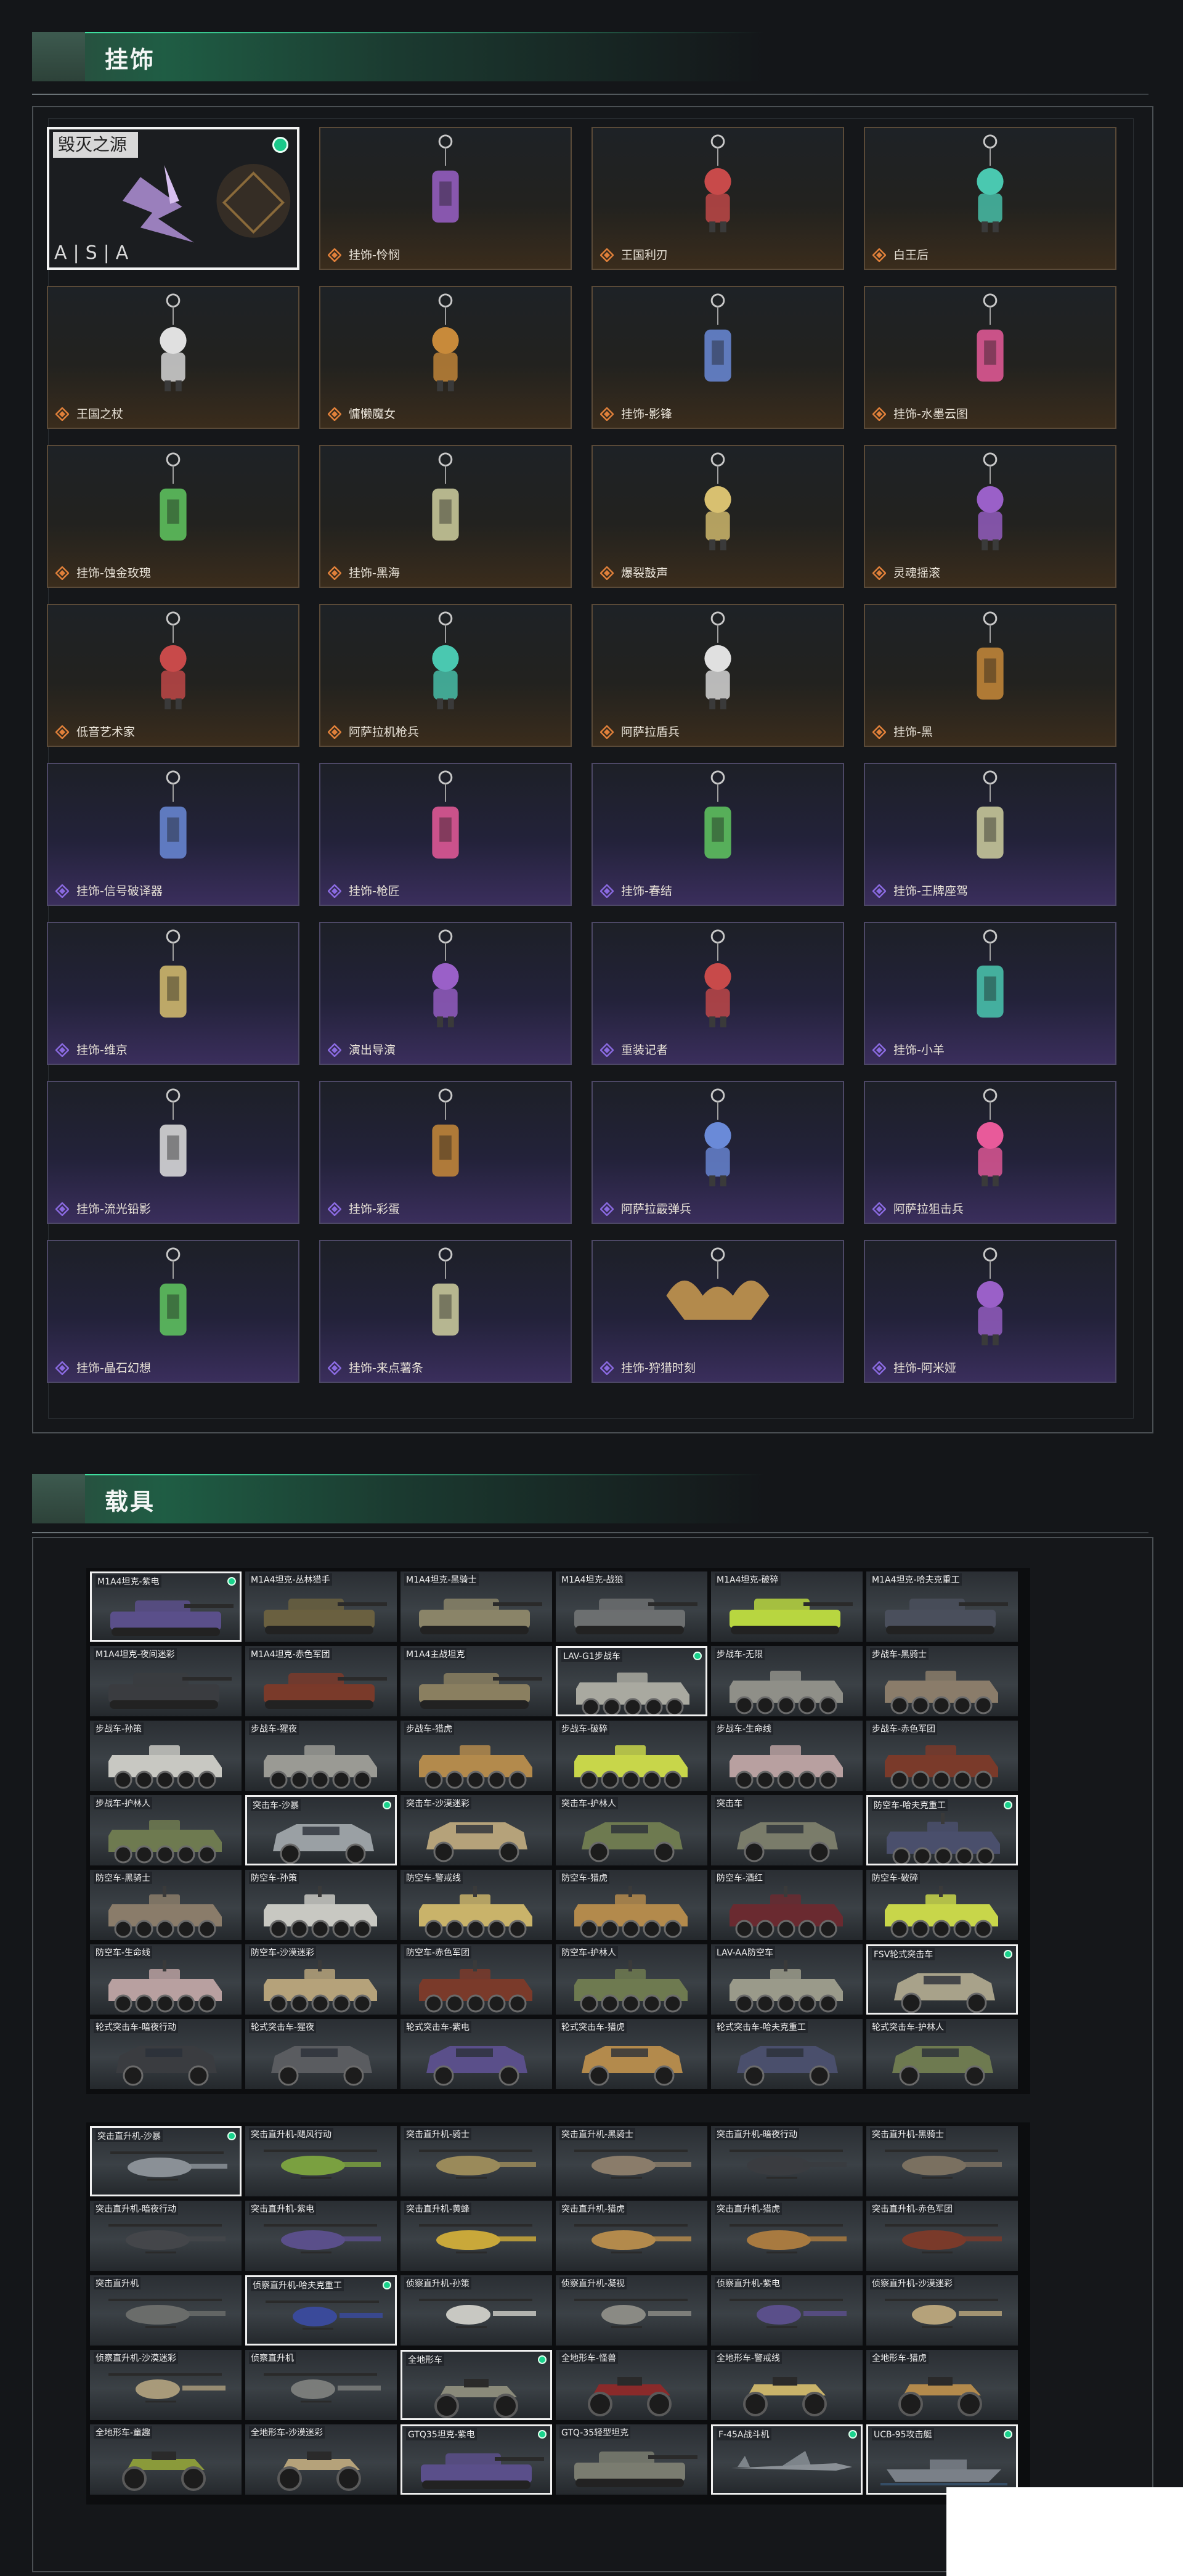 Image resolution: width=1183 pixels, height=2576 pixels. Describe the element at coordinates (942, 2054) in the screenshot. I see `vehicle-tile: 轮式突击车-护林人` at that location.